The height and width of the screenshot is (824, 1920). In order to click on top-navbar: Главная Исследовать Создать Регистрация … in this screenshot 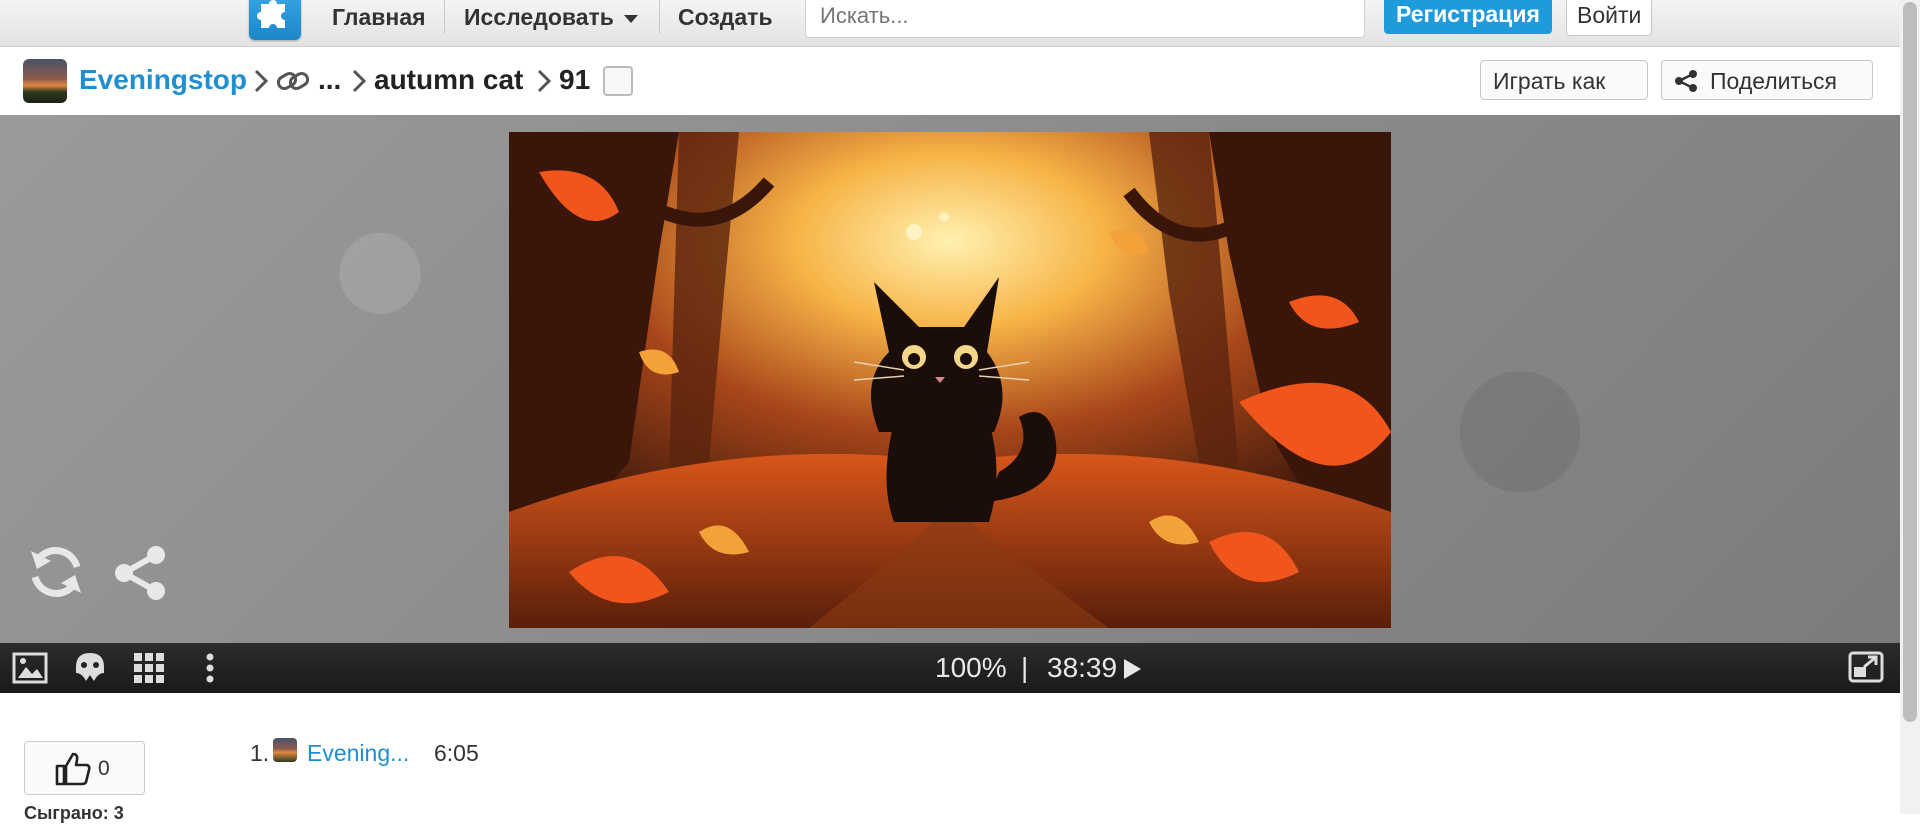, I will do `click(950, 23)`.